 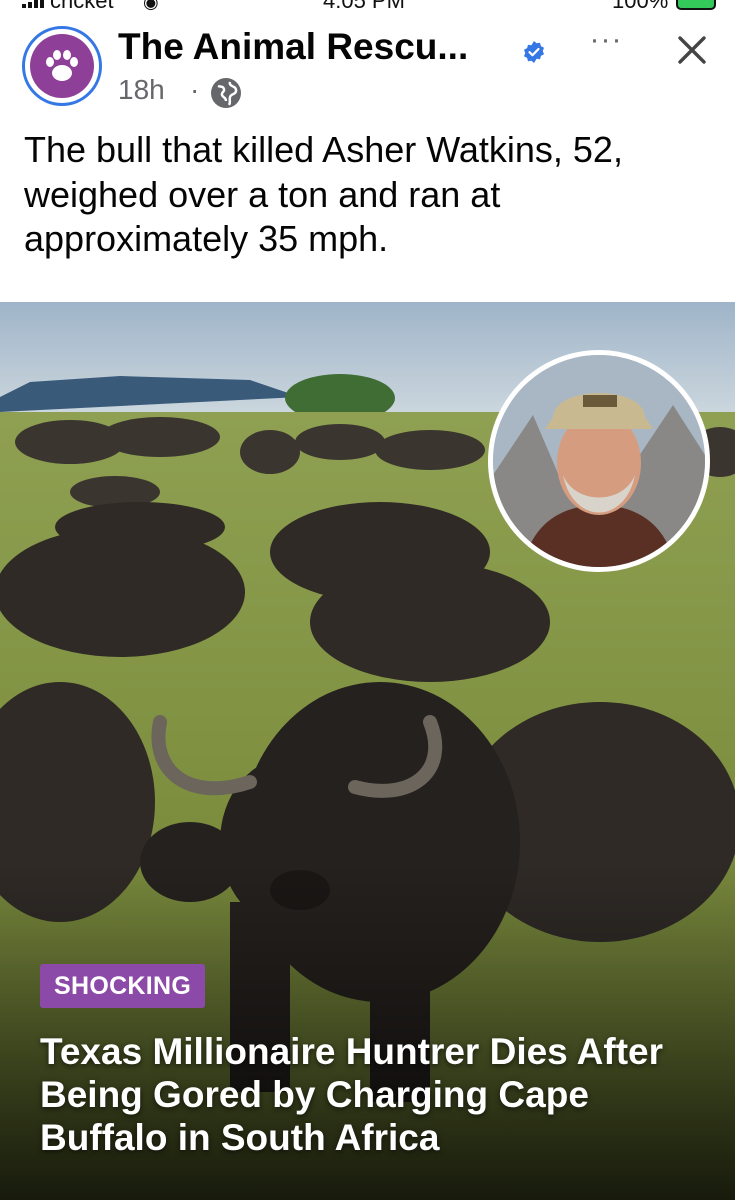 I want to click on battery-percent: 100%, so click(x=640, y=6).